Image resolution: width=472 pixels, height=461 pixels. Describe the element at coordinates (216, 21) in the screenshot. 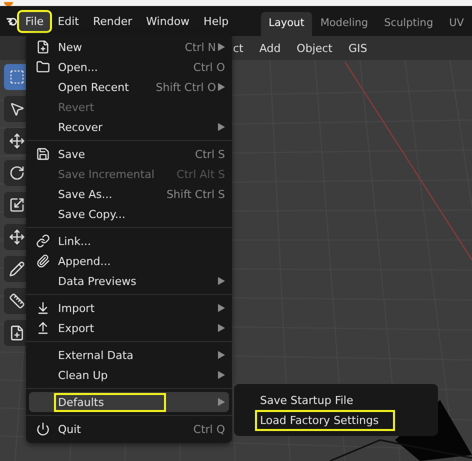

I see `menu-item: Help` at that location.